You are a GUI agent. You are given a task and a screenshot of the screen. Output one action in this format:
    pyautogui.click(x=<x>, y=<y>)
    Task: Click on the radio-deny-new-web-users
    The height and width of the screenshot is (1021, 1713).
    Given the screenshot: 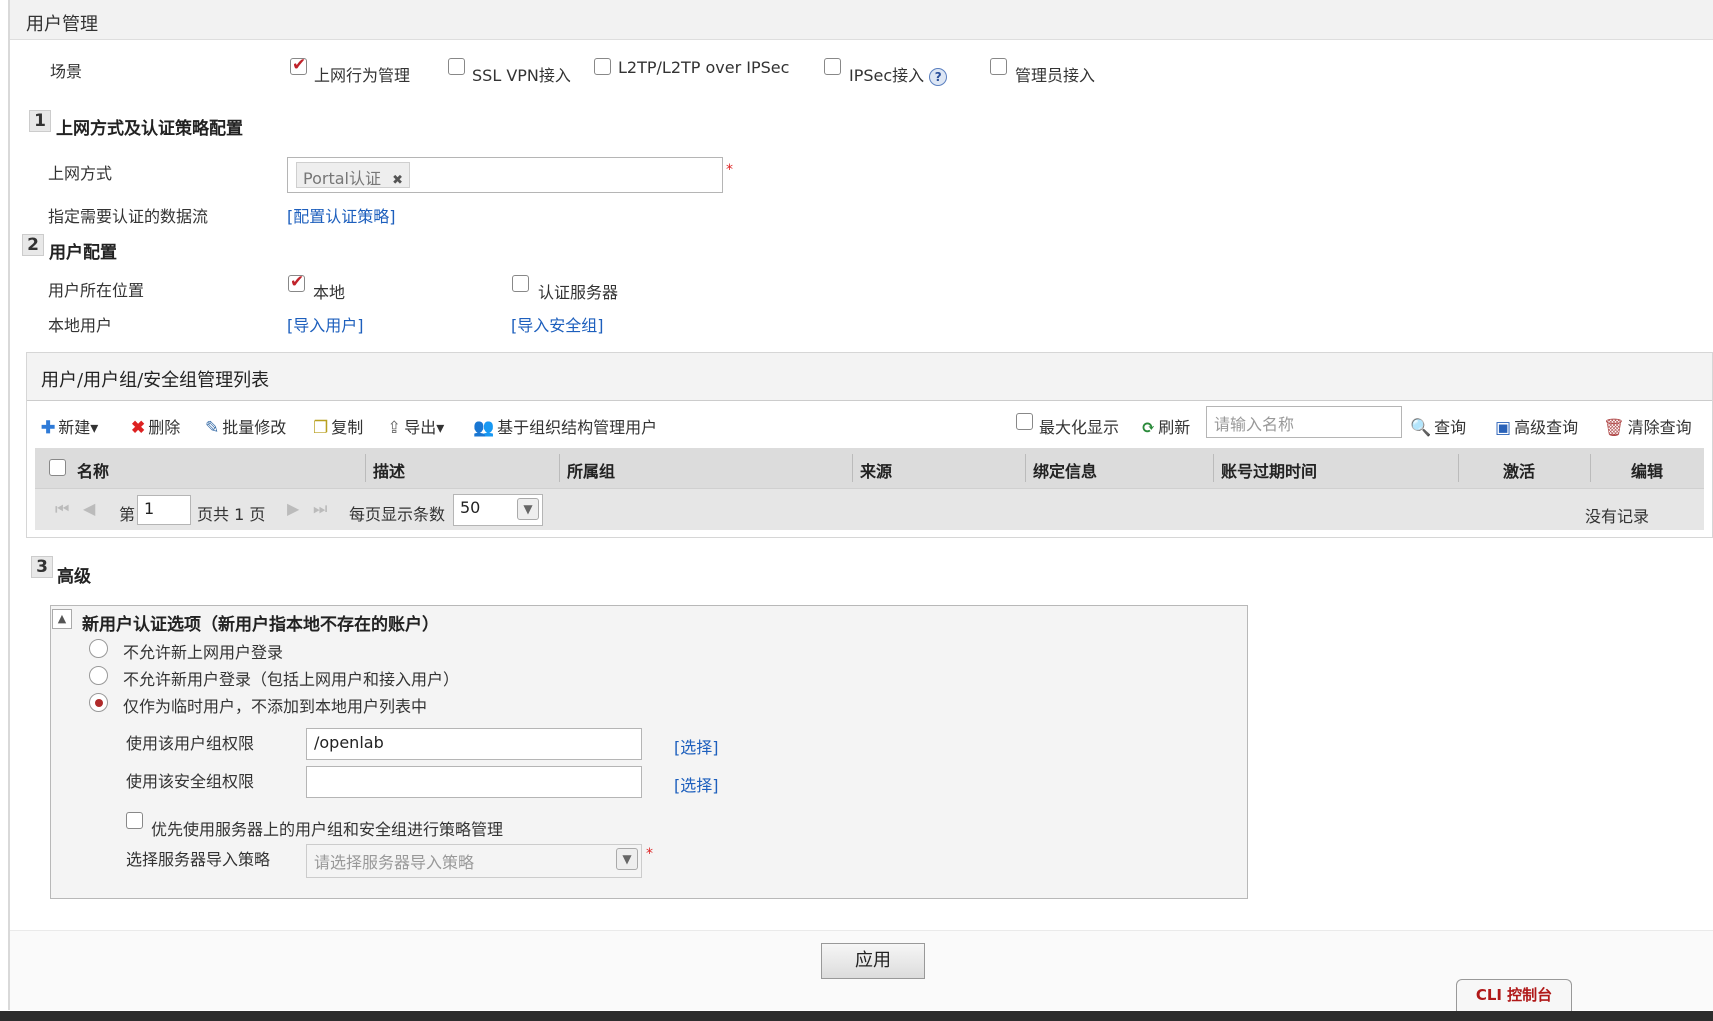 What is the action you would take?
    pyautogui.click(x=98, y=648)
    